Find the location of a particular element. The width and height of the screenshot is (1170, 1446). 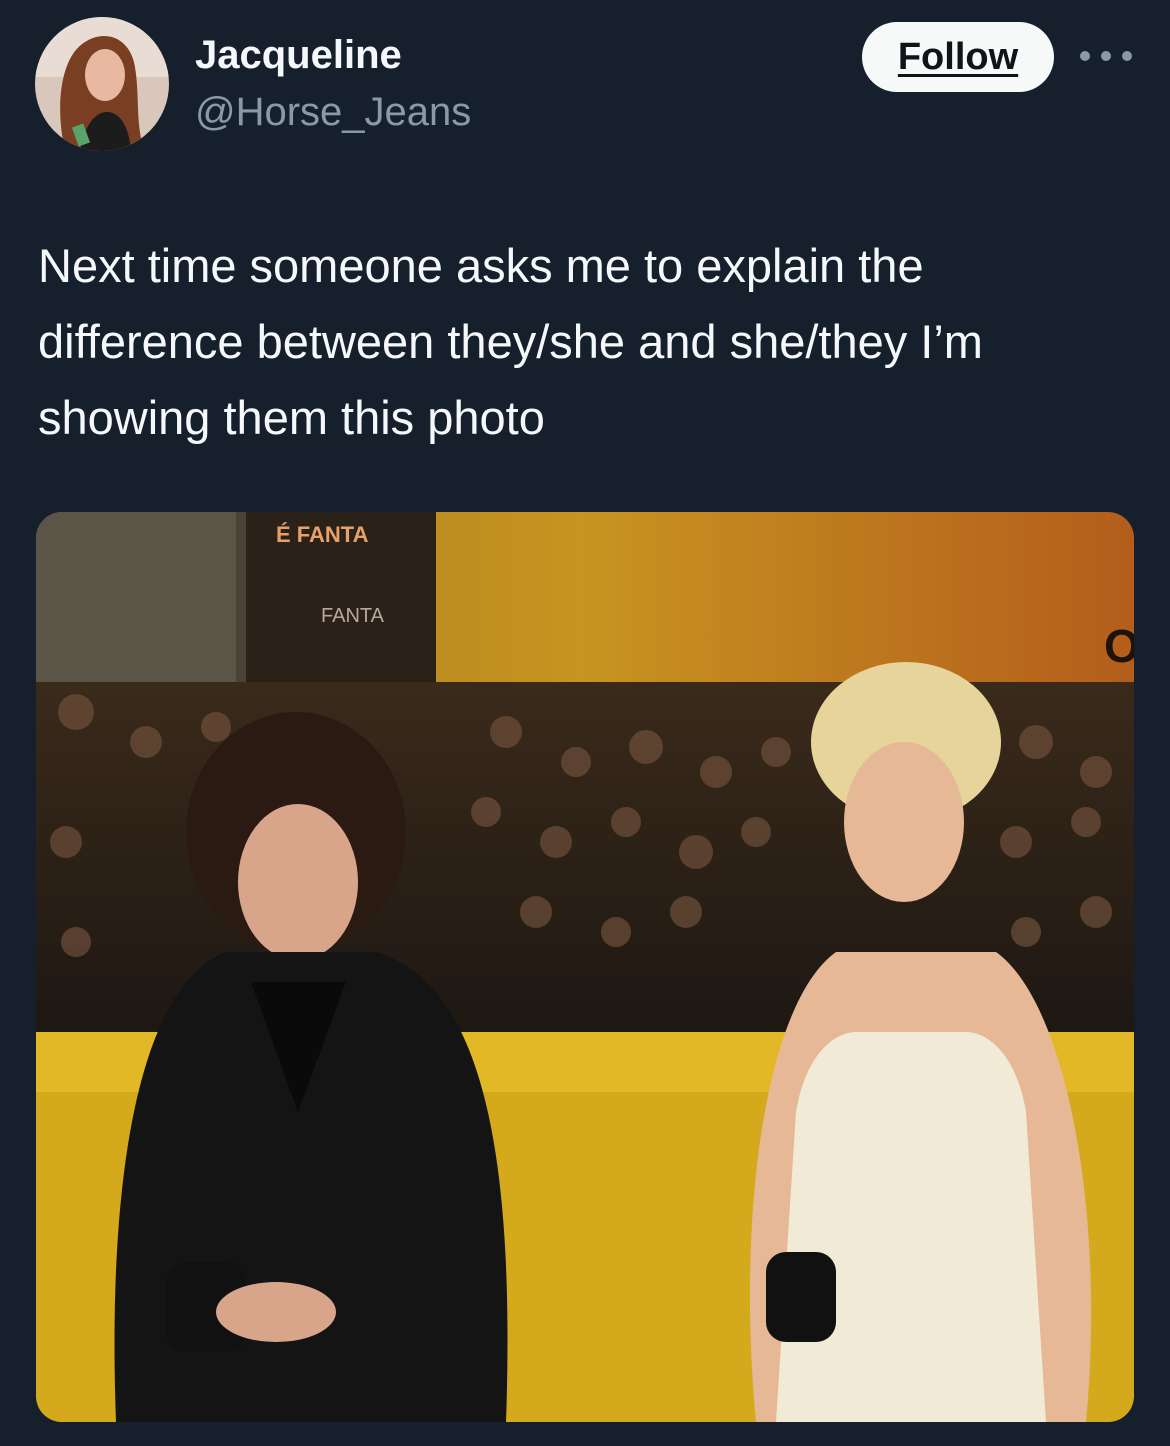

user-handle: @Horse_Jeans is located at coordinates (333, 112).